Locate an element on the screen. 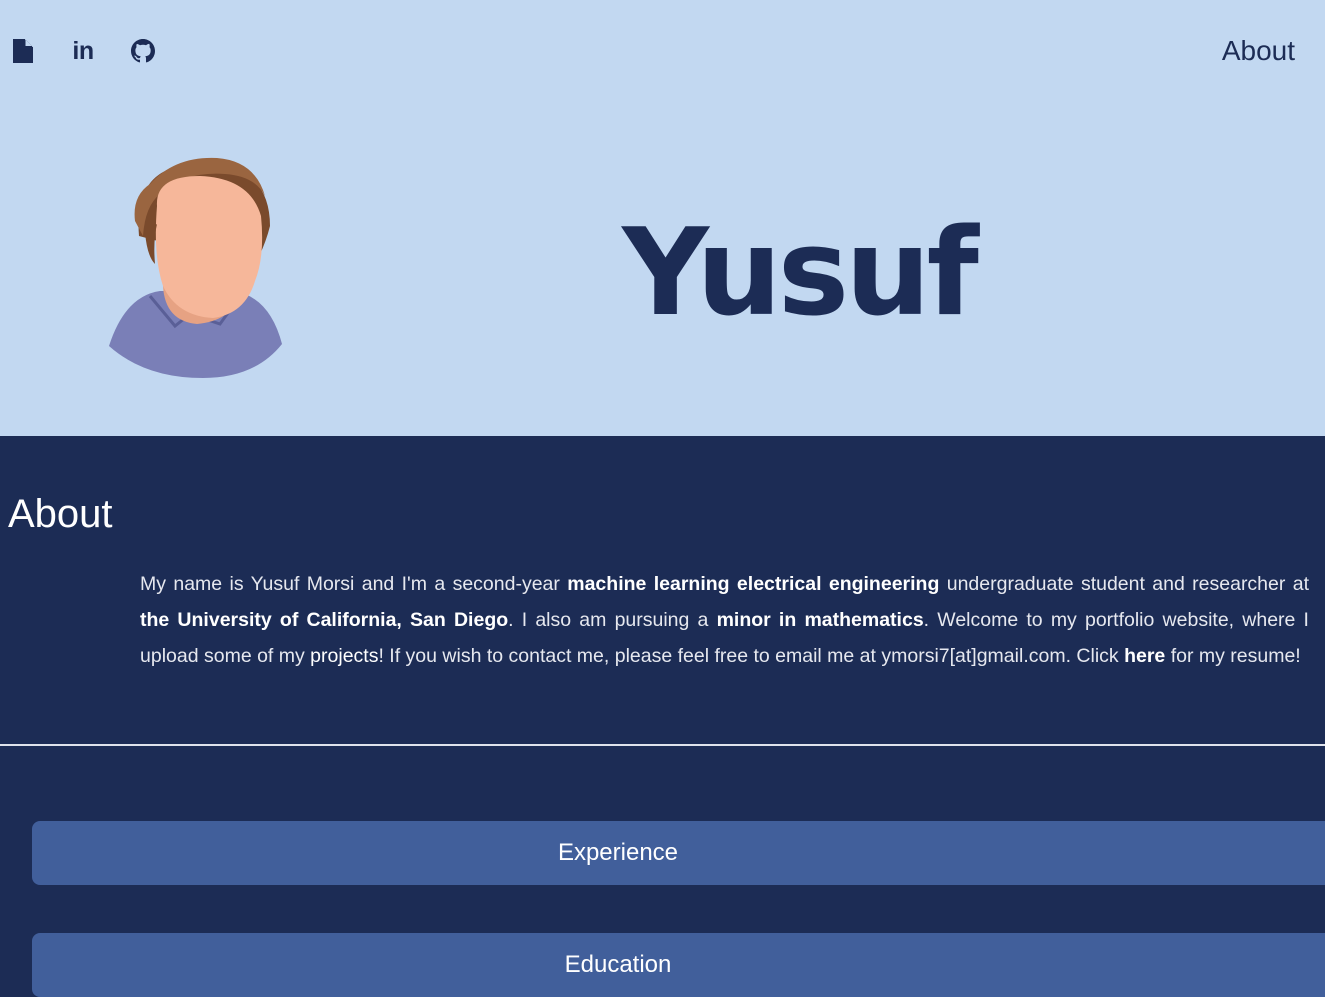  linkedin-icon: in is located at coordinates (83, 51).